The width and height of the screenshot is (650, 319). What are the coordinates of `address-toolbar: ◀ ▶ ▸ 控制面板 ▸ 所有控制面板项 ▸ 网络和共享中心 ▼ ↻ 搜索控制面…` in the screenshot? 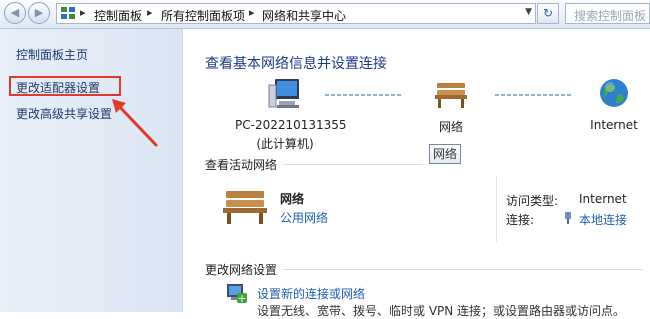 It's located at (325, 14).